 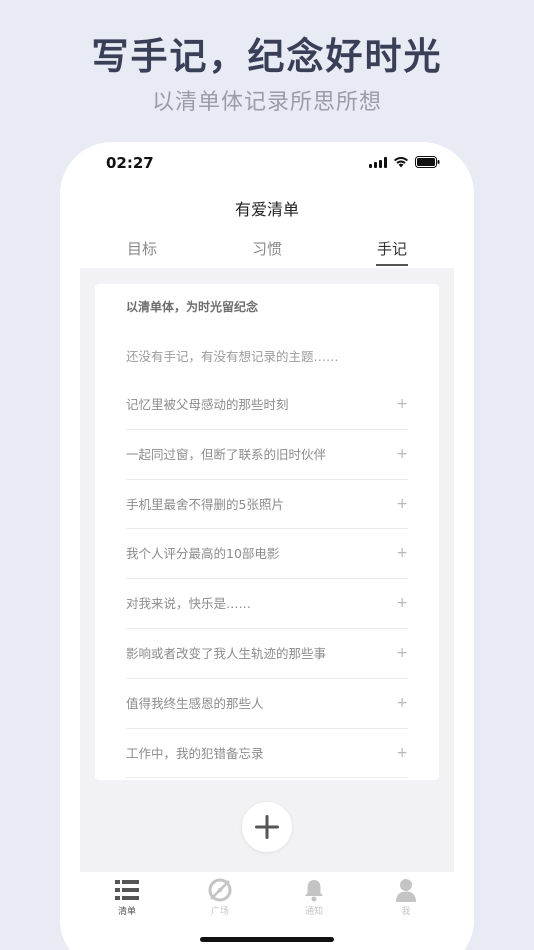 I want to click on tab-journal: 手记, so click(x=392, y=248).